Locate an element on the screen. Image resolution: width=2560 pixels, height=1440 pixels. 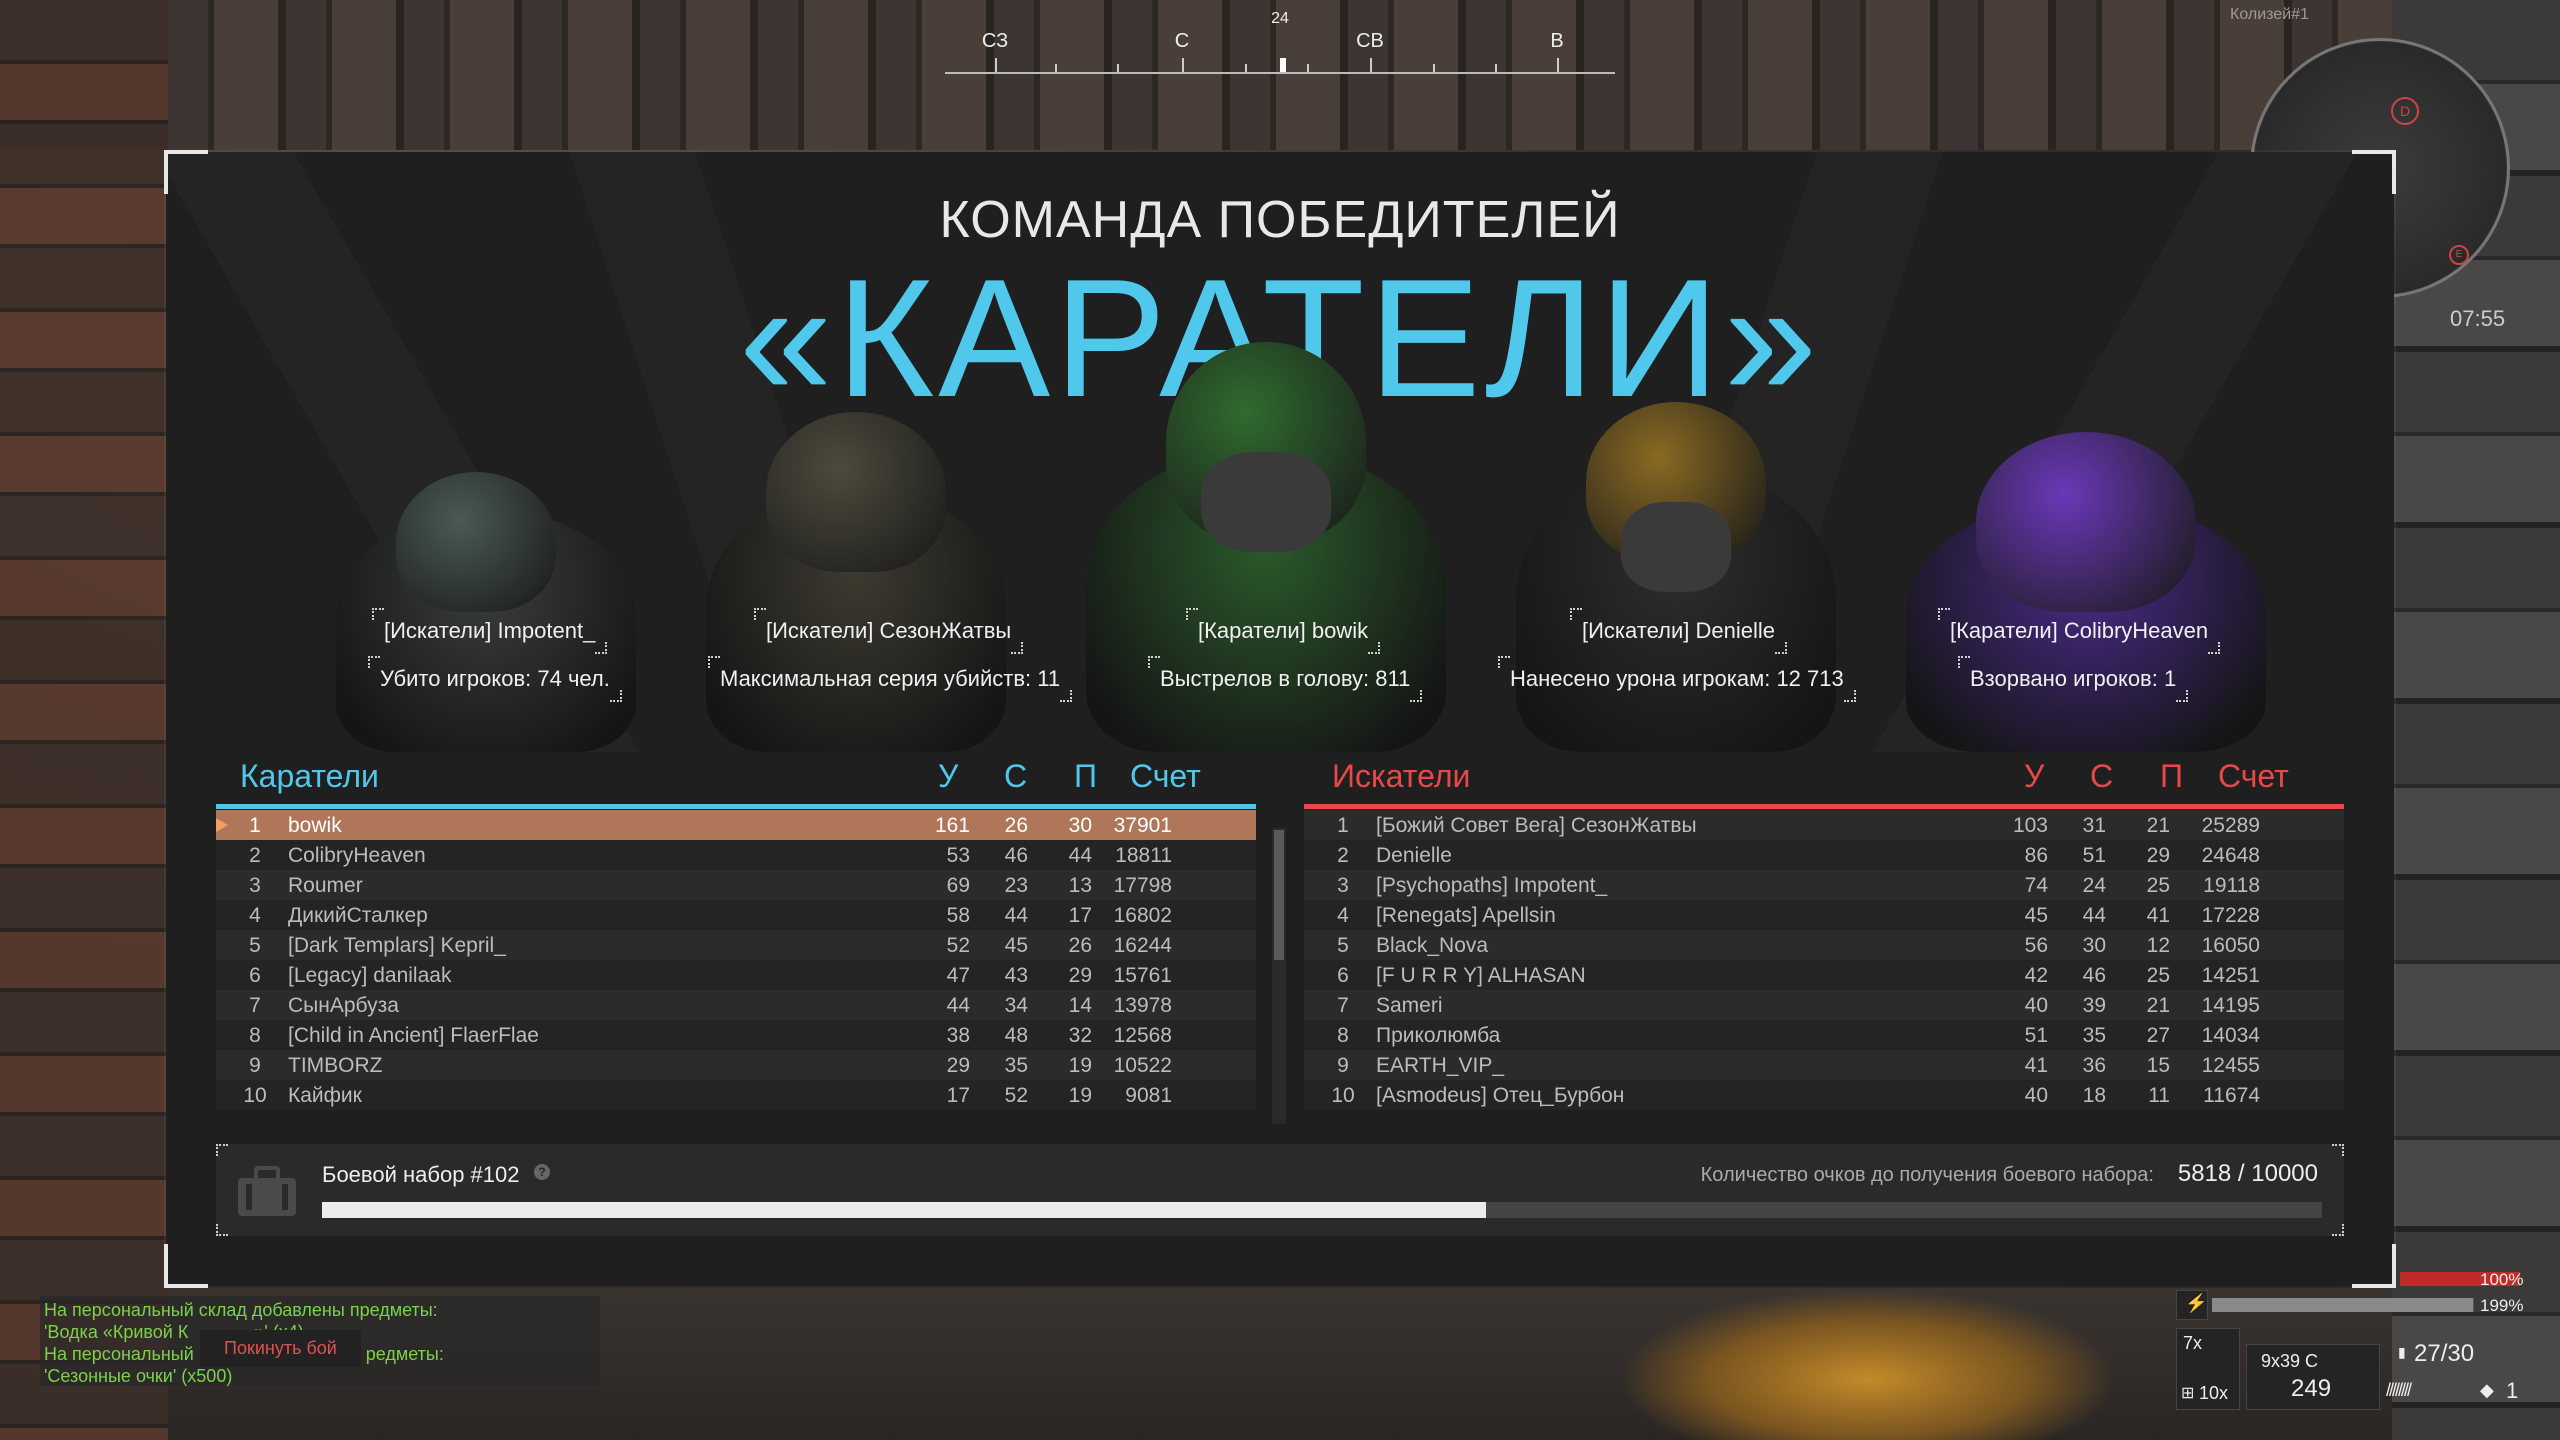
chat-message-text: редметы: is located at coordinates (404, 1354).